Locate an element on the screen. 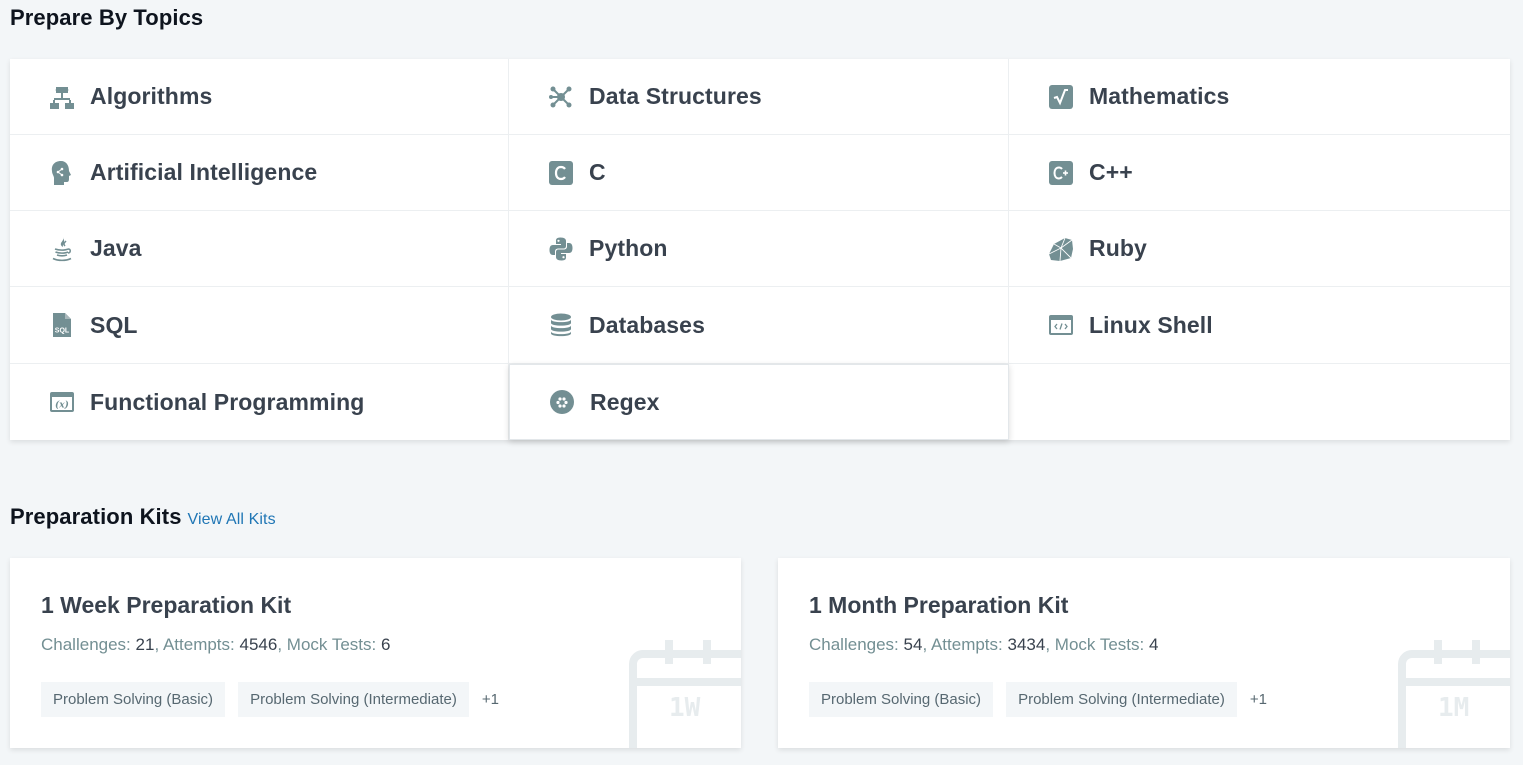  kit-title: 1 Month Preparation Kit is located at coordinates (939, 605).